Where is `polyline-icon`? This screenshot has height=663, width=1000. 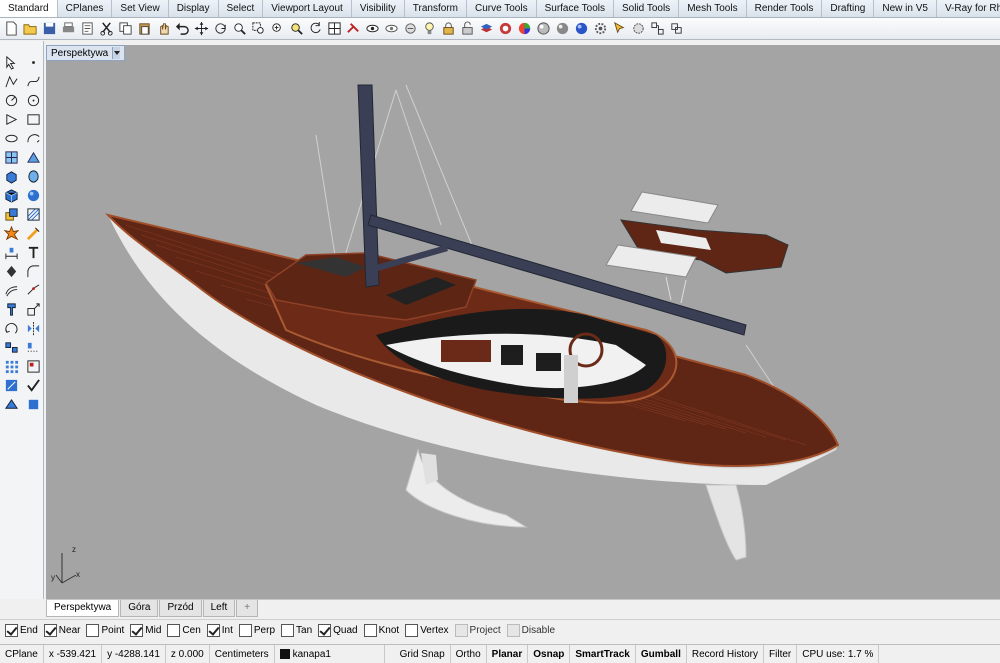 polyline-icon is located at coordinates (11, 81).